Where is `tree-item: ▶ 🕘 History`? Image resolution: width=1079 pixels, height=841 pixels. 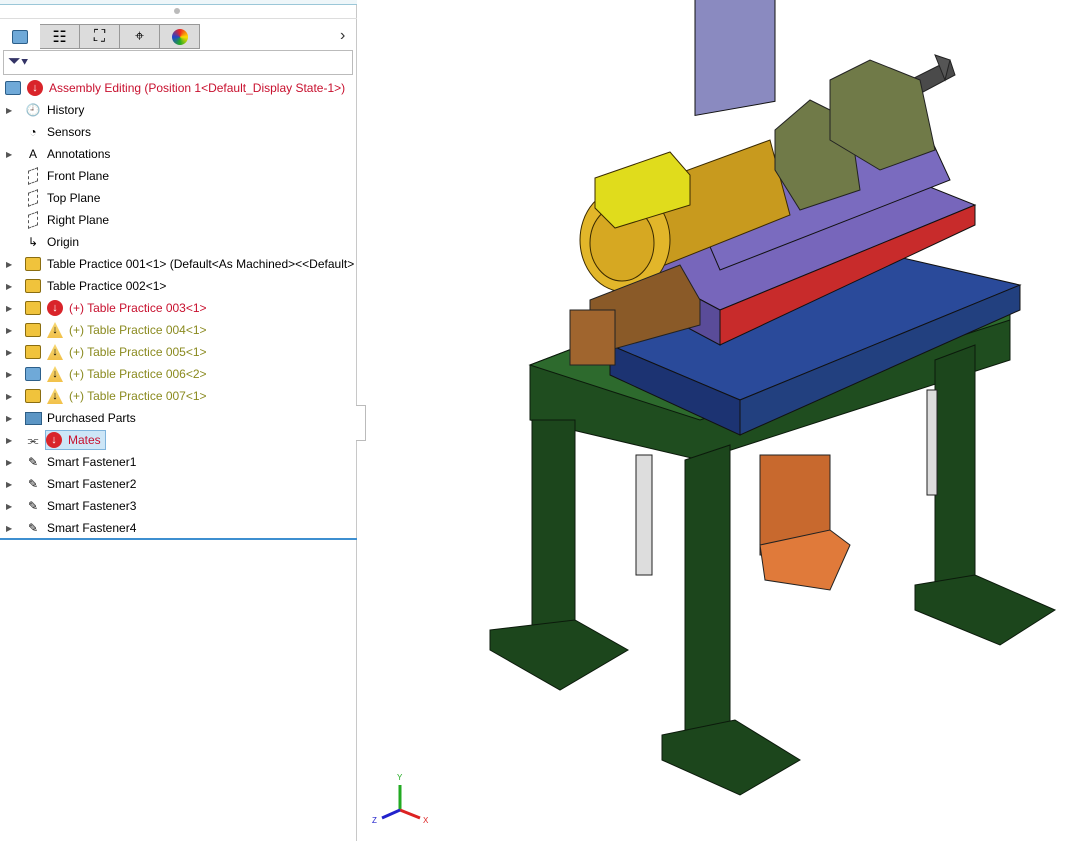
tree-item: ▶ 🕘 History is located at coordinates (178, 110).